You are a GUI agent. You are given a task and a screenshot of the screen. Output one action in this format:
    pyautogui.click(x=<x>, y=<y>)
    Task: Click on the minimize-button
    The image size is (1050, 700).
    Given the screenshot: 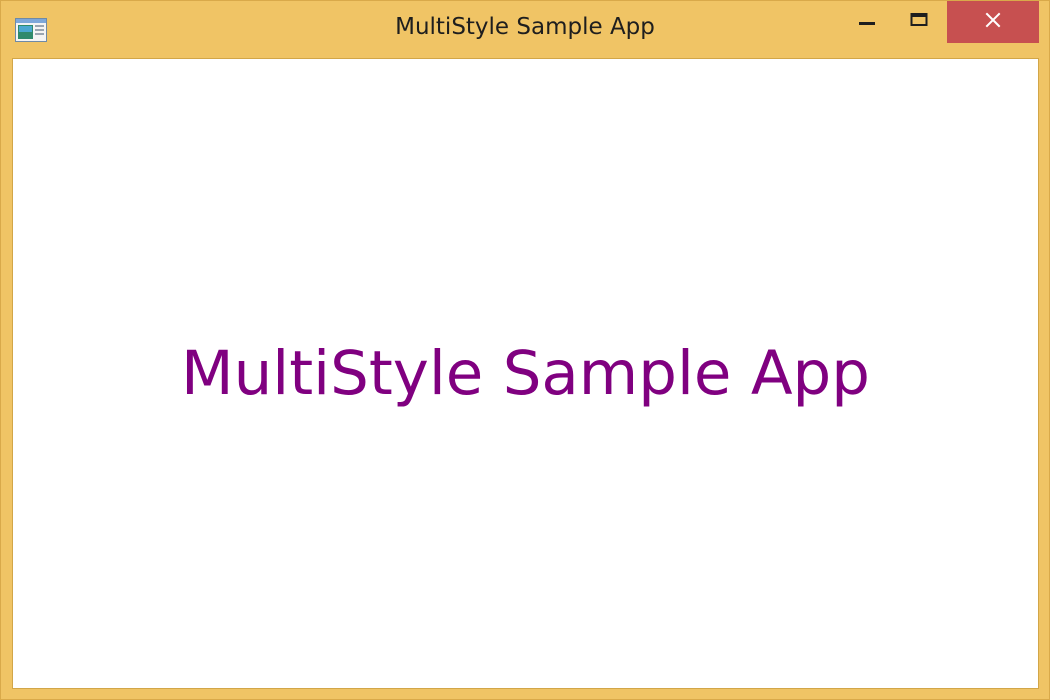 What is the action you would take?
    pyautogui.click(x=867, y=22)
    